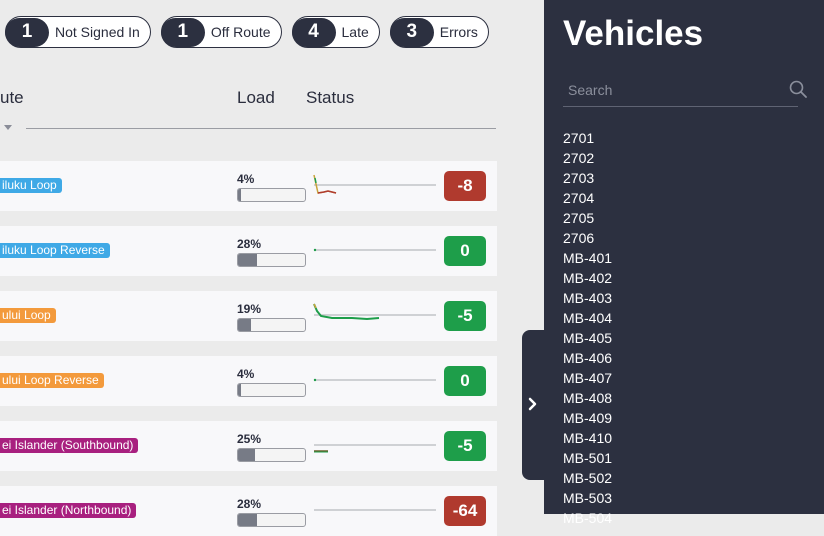  I want to click on table-row: iluku Loop Reverse 28% 0, so click(248, 251).